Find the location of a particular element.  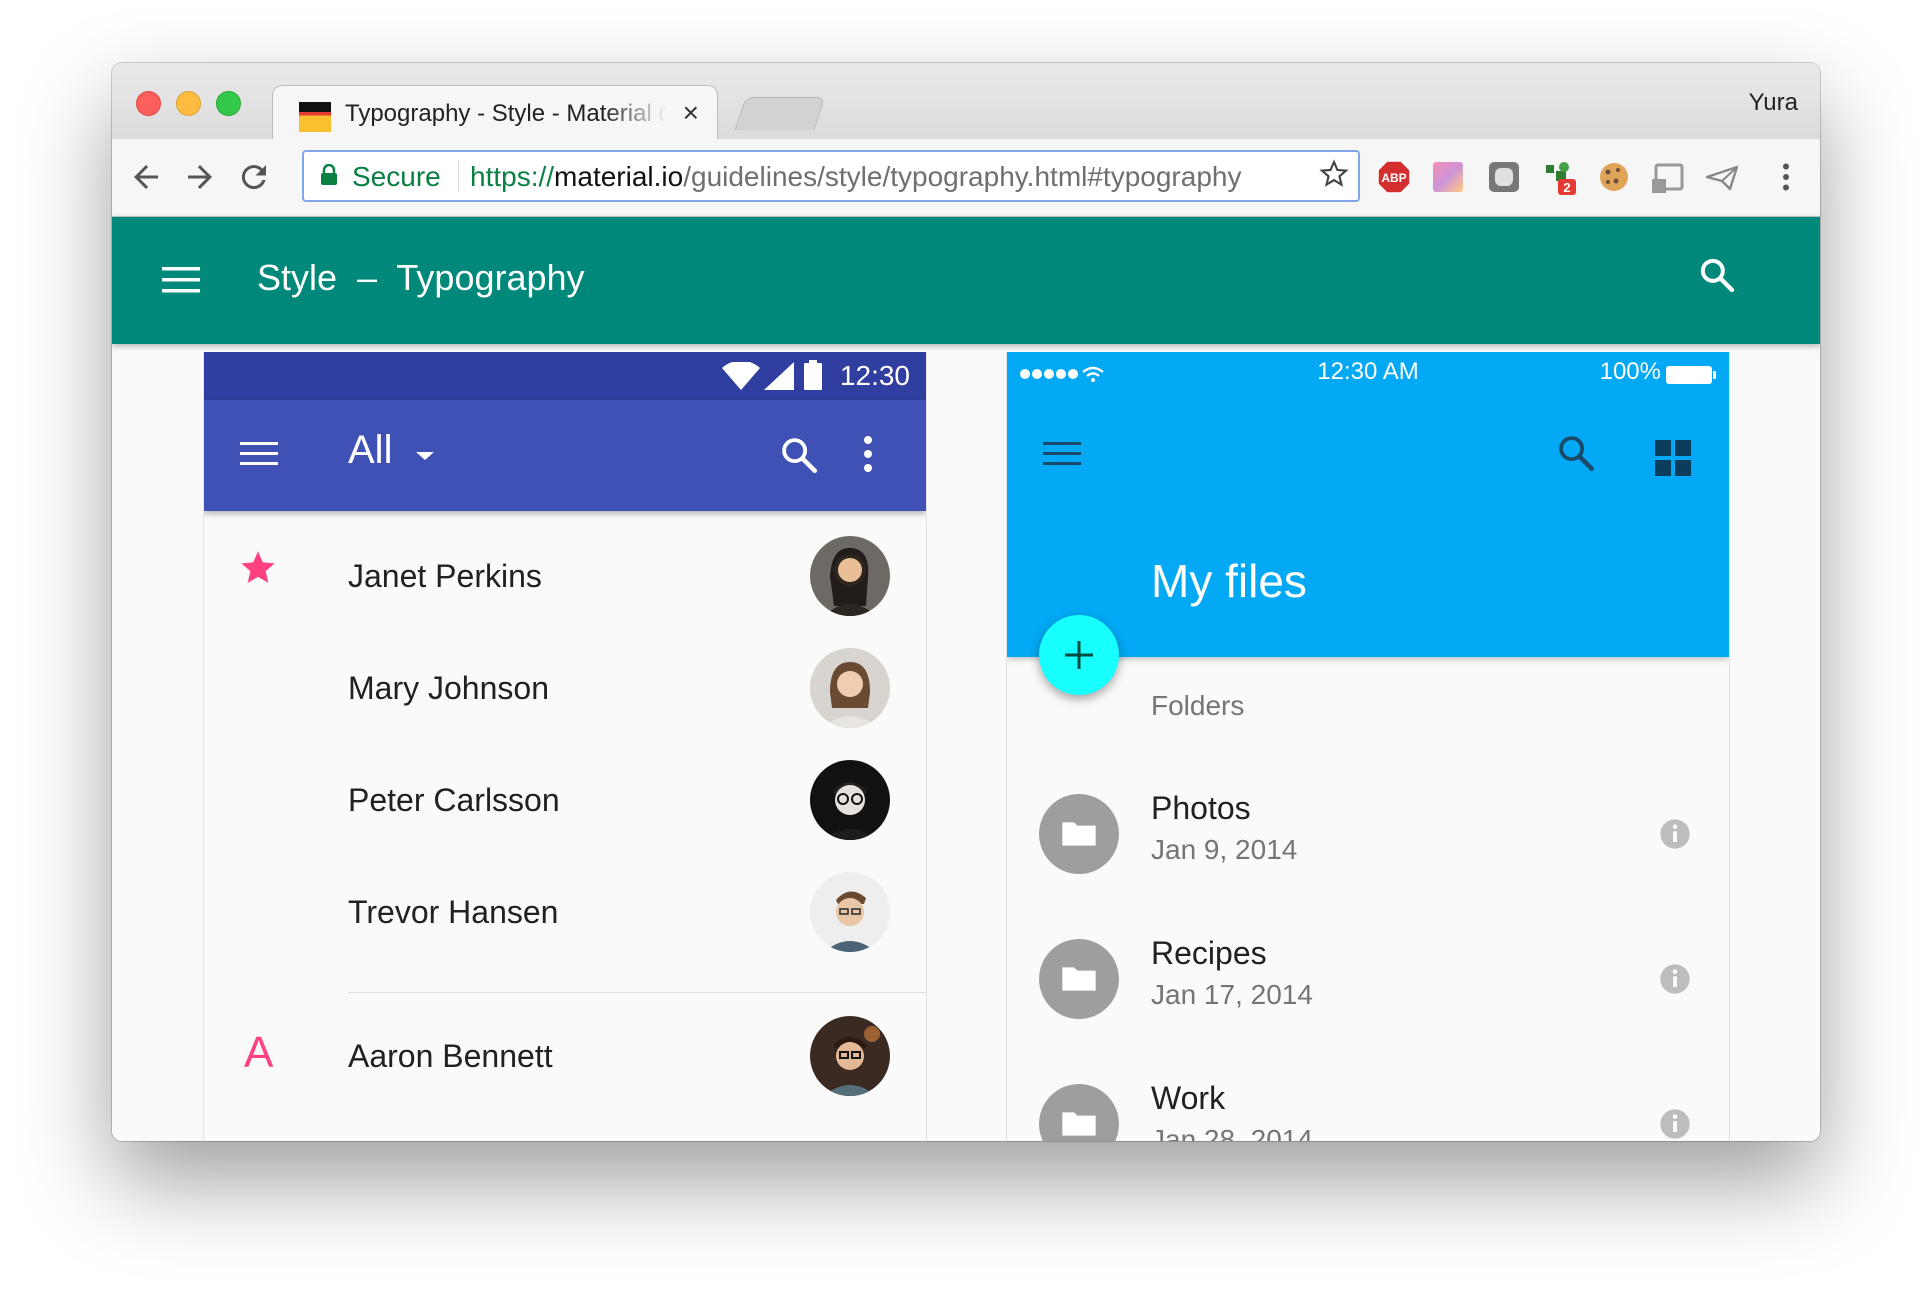

forward-arrow-icon is located at coordinates (200, 177).